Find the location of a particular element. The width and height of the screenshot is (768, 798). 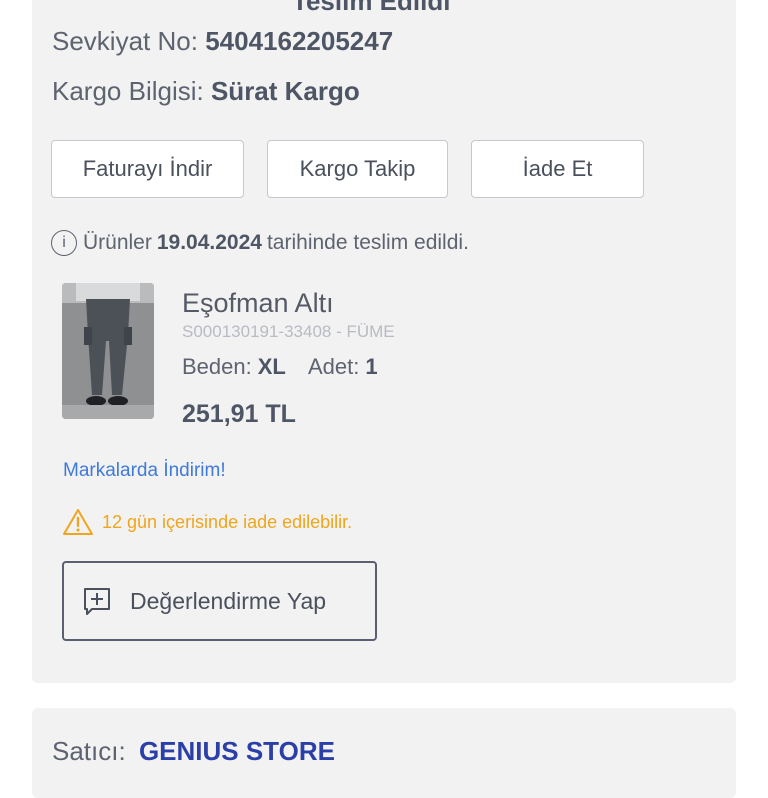

return-notice-text: 12 gün içerisinde iade edilebilir. is located at coordinates (227, 521).